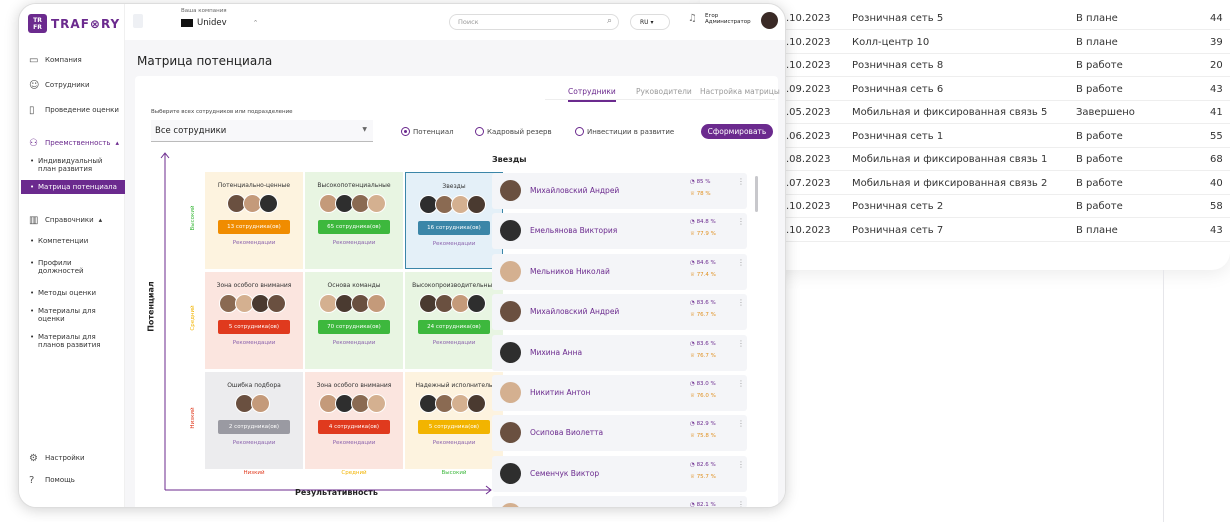 The height and width of the screenshot is (522, 1230). Describe the element at coordinates (706, 436) in the screenshot. I see `performance-value: 75.8 %` at that location.